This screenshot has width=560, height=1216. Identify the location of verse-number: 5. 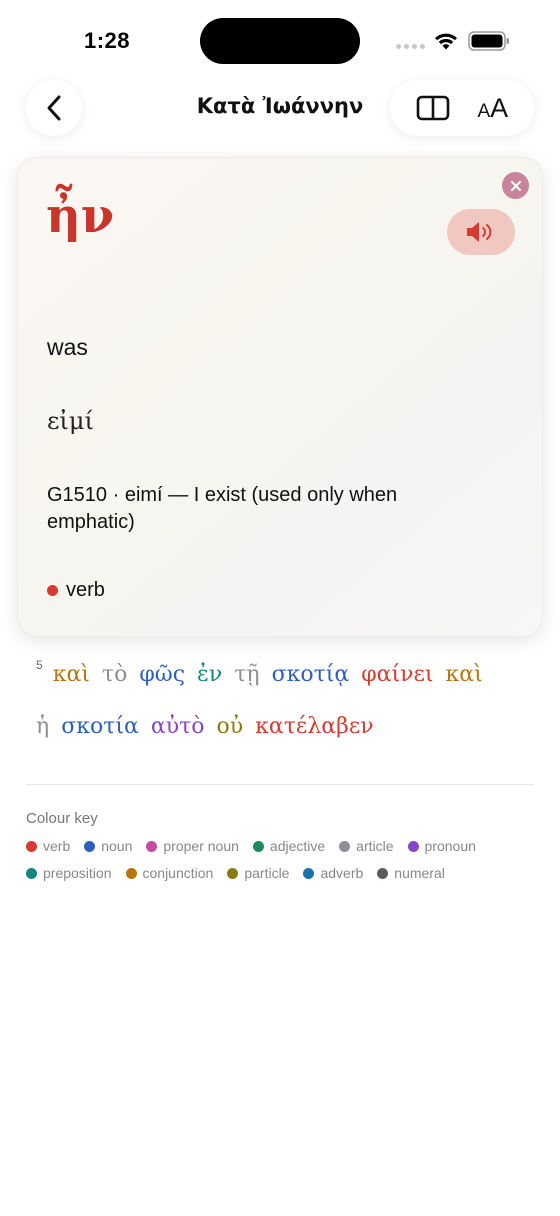
(39, 665).